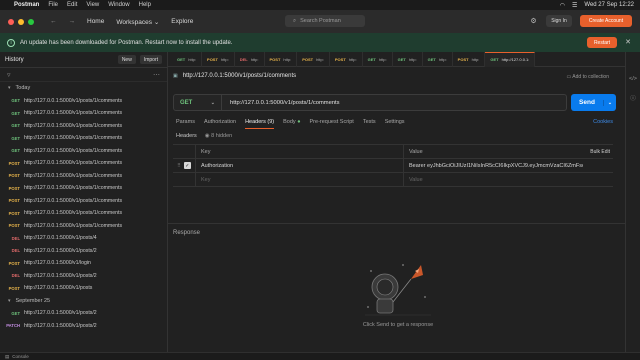 Image resolution: width=640 pixels, height=360 pixels. I want to click on drag-handle-icon: ⠿, so click(179, 166).